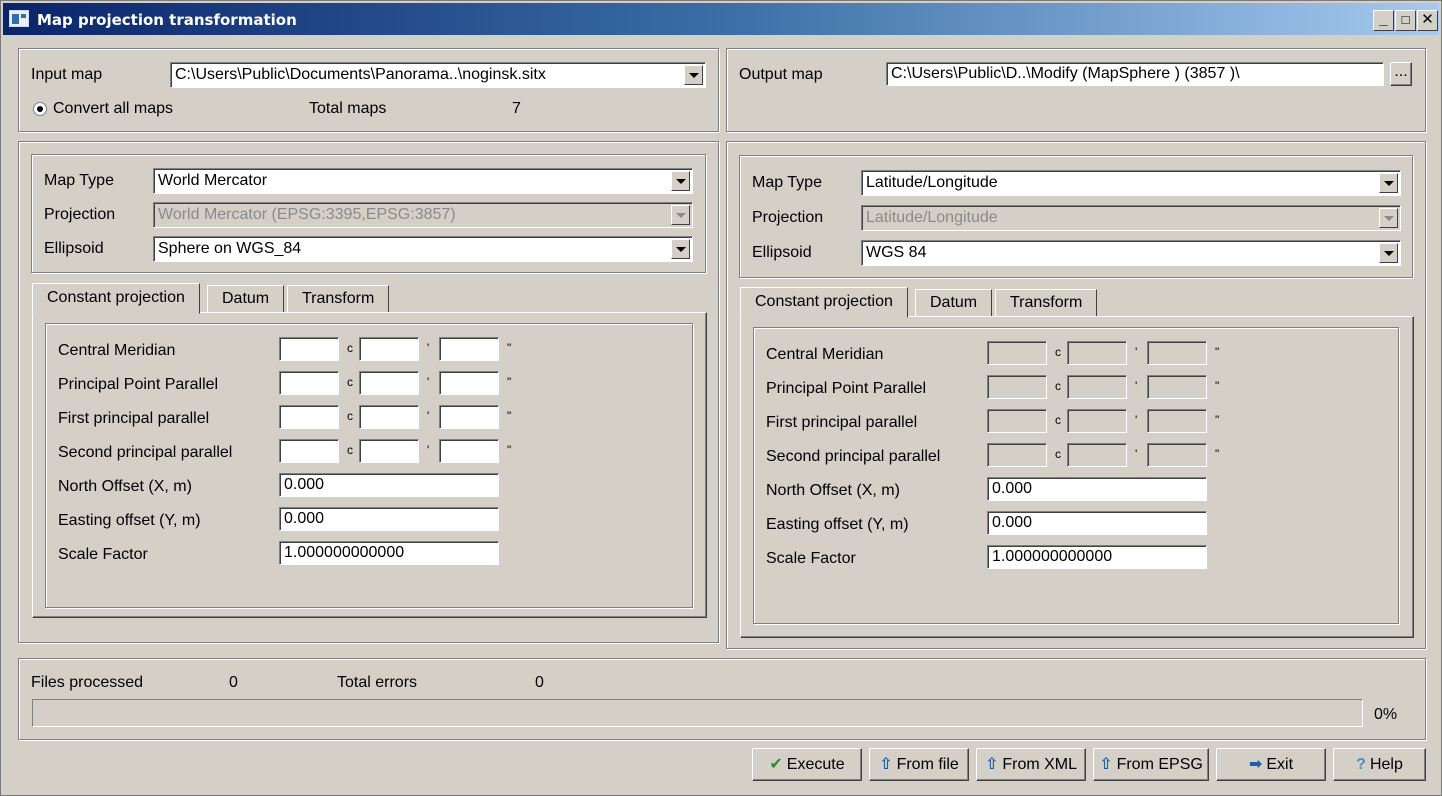  What do you see at coordinates (788, 217) in the screenshot?
I see `projection-label: Projection` at bounding box center [788, 217].